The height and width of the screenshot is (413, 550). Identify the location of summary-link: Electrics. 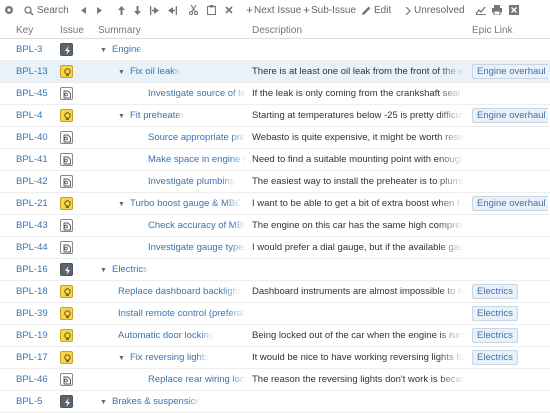
(130, 269).